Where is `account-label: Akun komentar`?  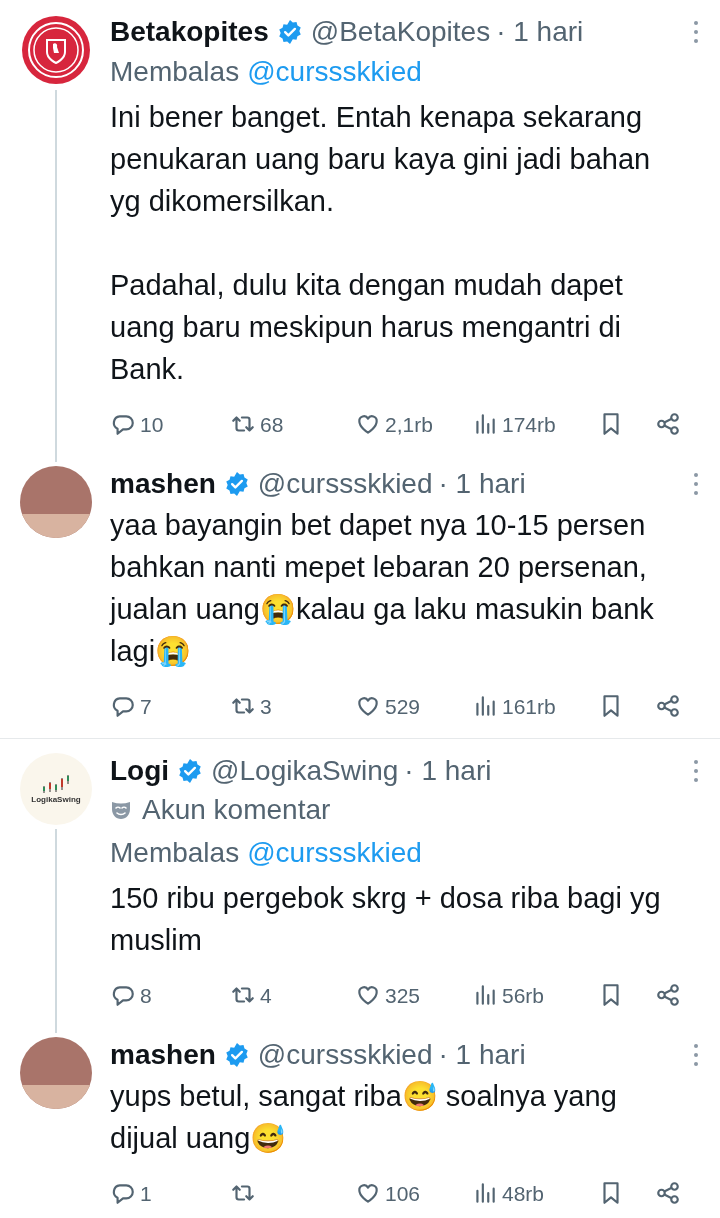 account-label: Akun komentar is located at coordinates (236, 810).